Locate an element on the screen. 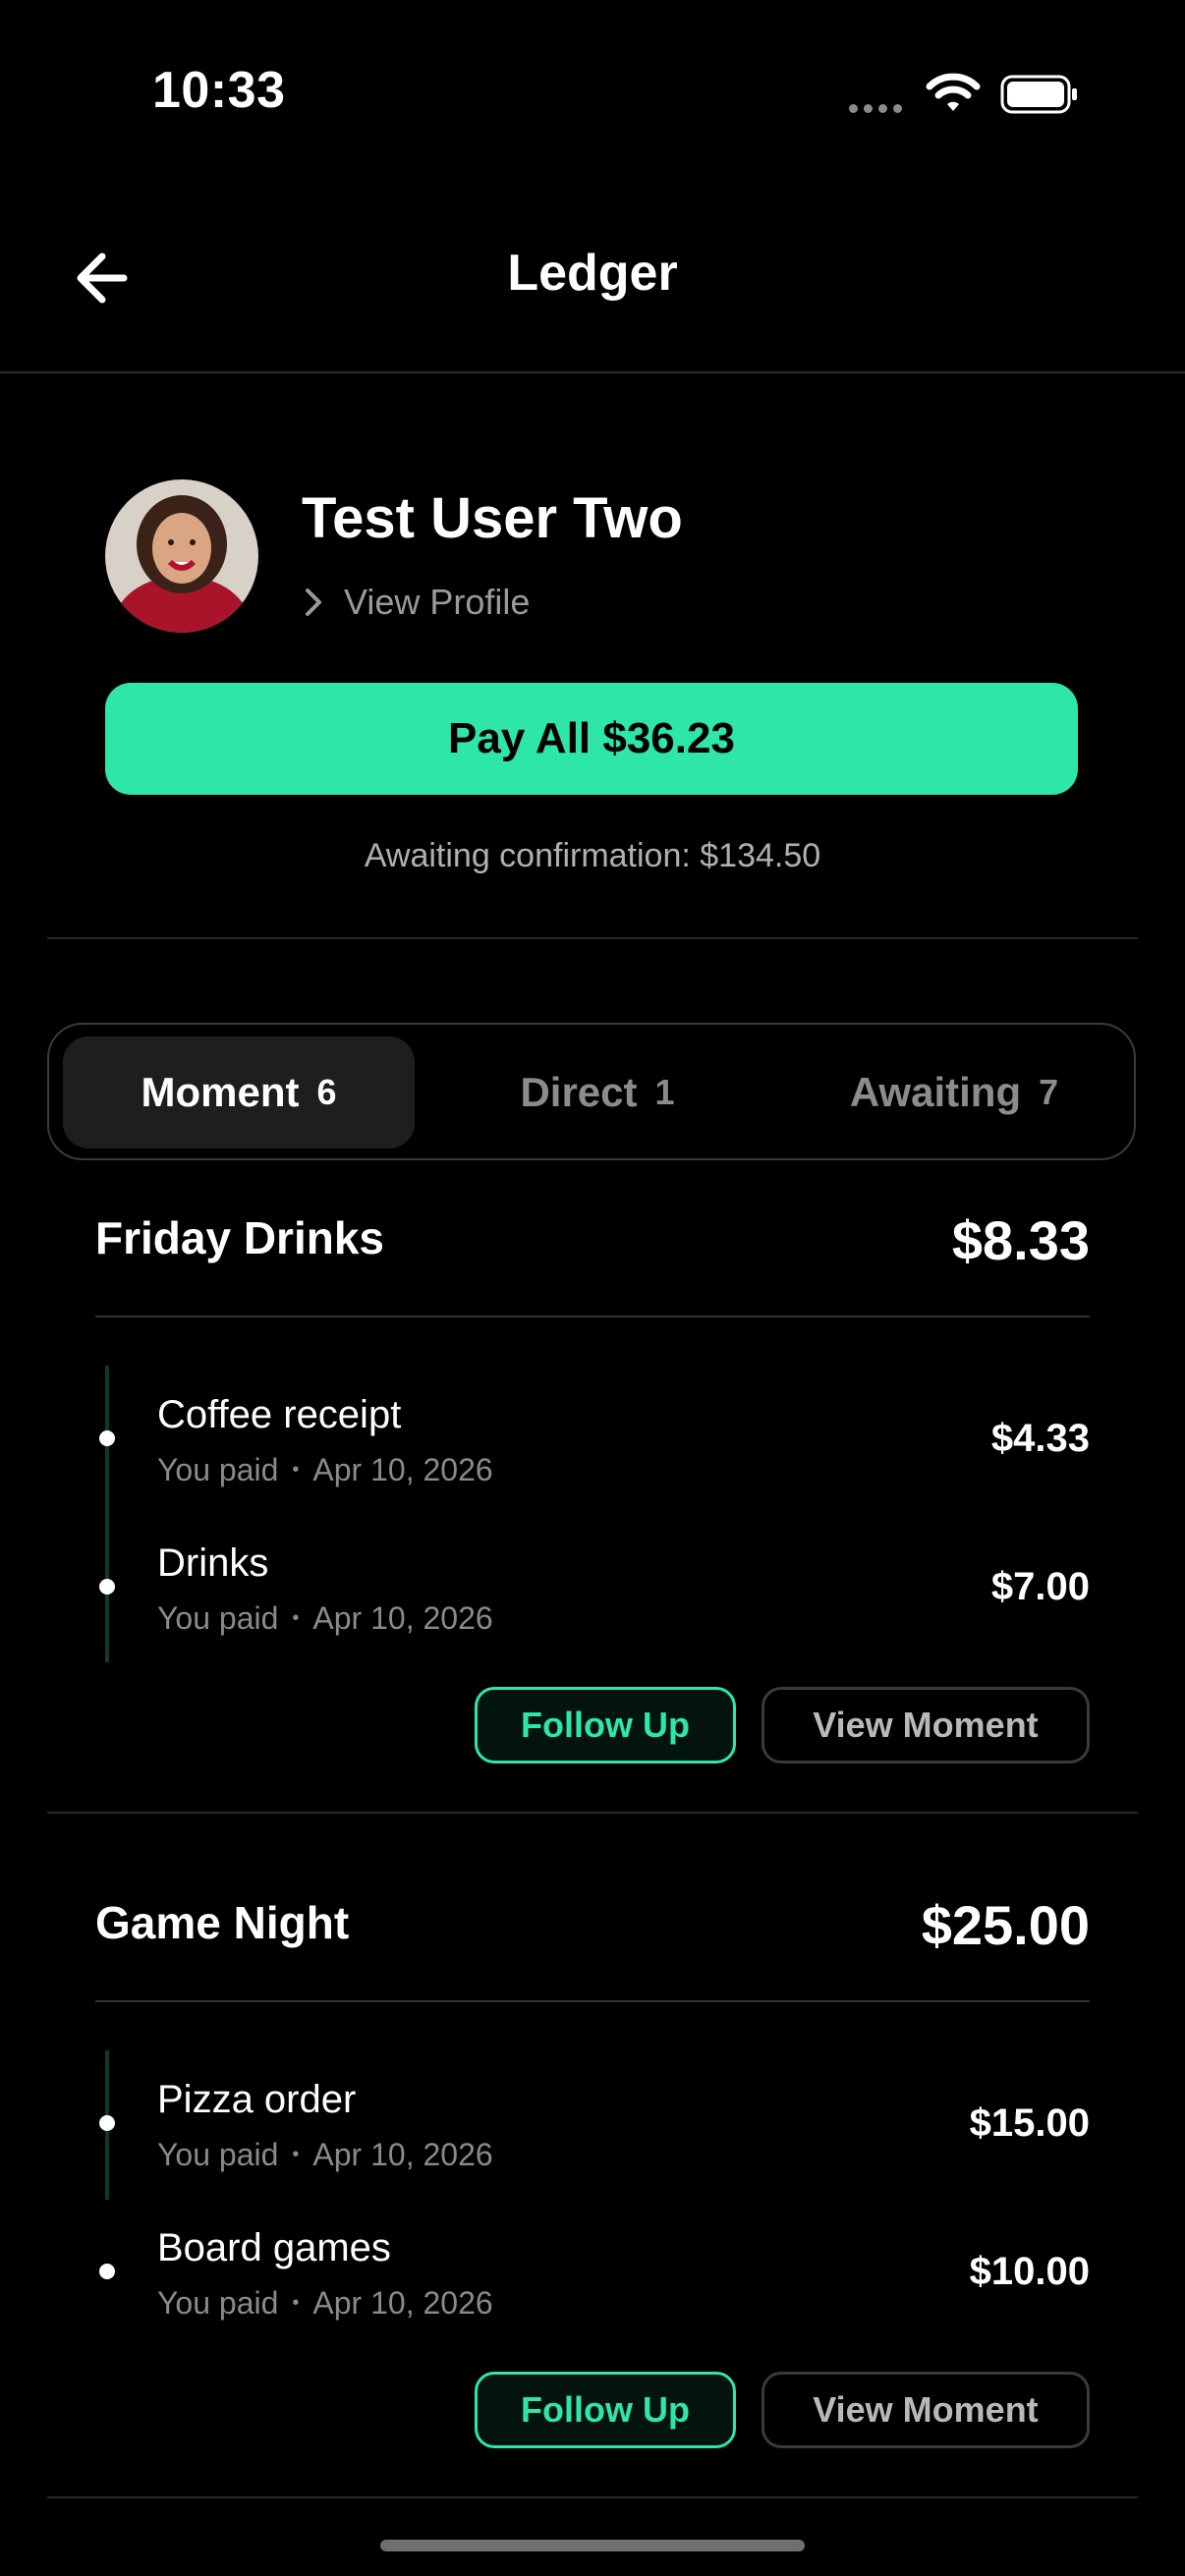 The image size is (1185, 2576). tab-count: 1 is located at coordinates (664, 1092).